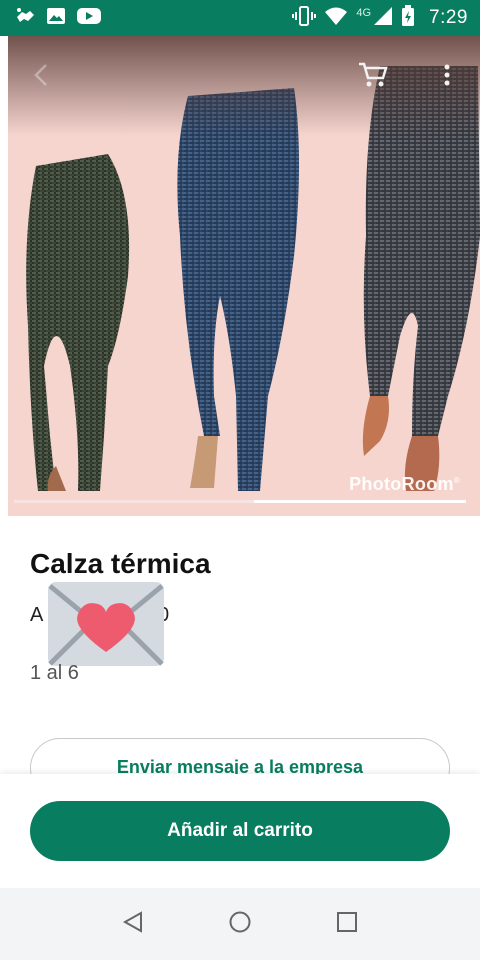 The image size is (480, 960). What do you see at coordinates (25, 18) in the screenshot?
I see `hand-shake-icon` at bounding box center [25, 18].